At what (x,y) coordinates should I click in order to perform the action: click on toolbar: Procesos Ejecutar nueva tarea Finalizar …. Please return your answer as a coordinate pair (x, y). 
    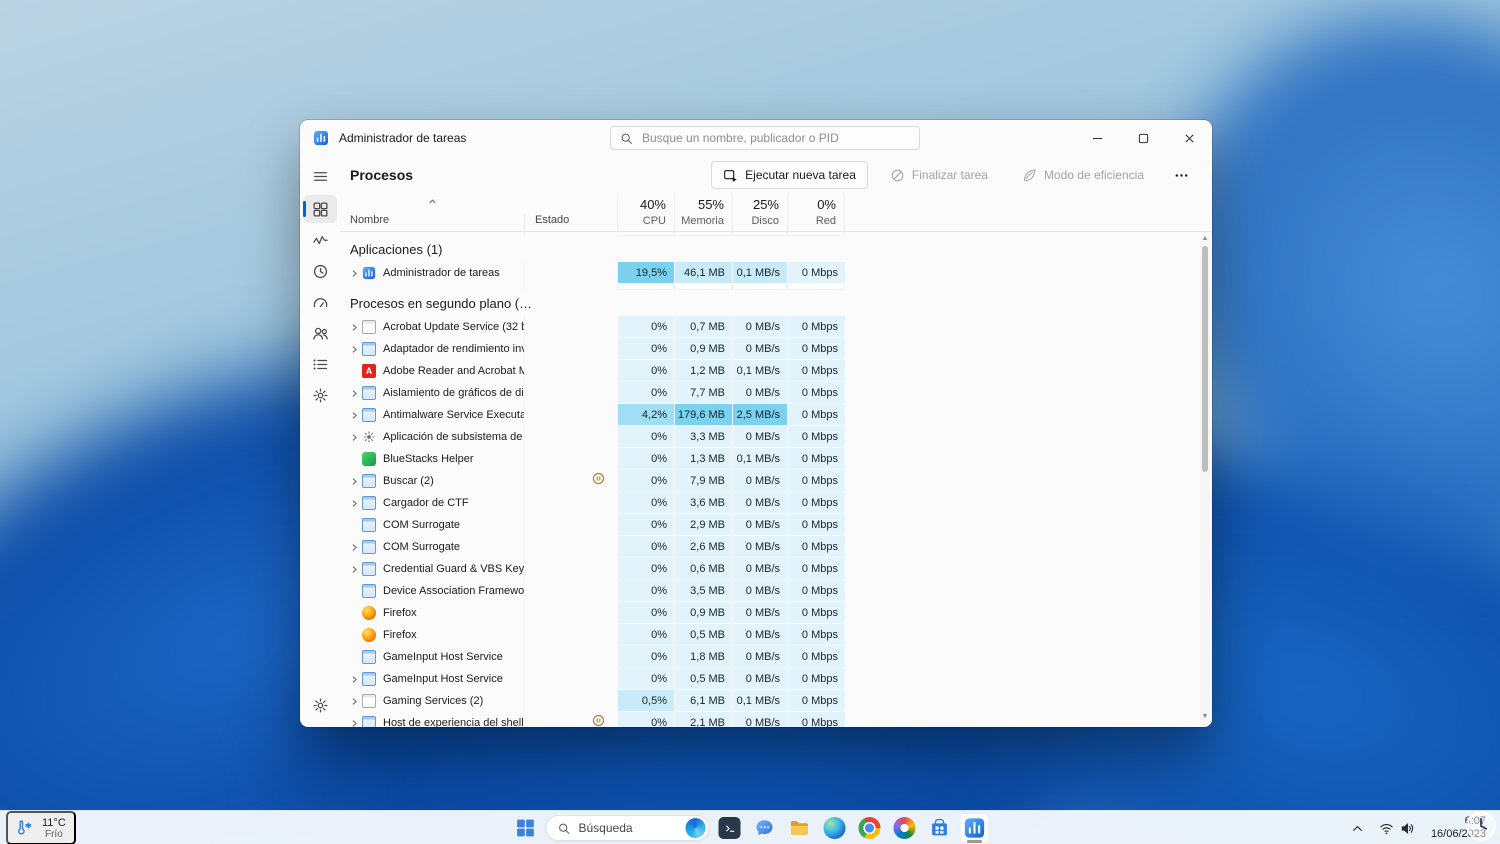
    Looking at the image, I should click on (776, 175).